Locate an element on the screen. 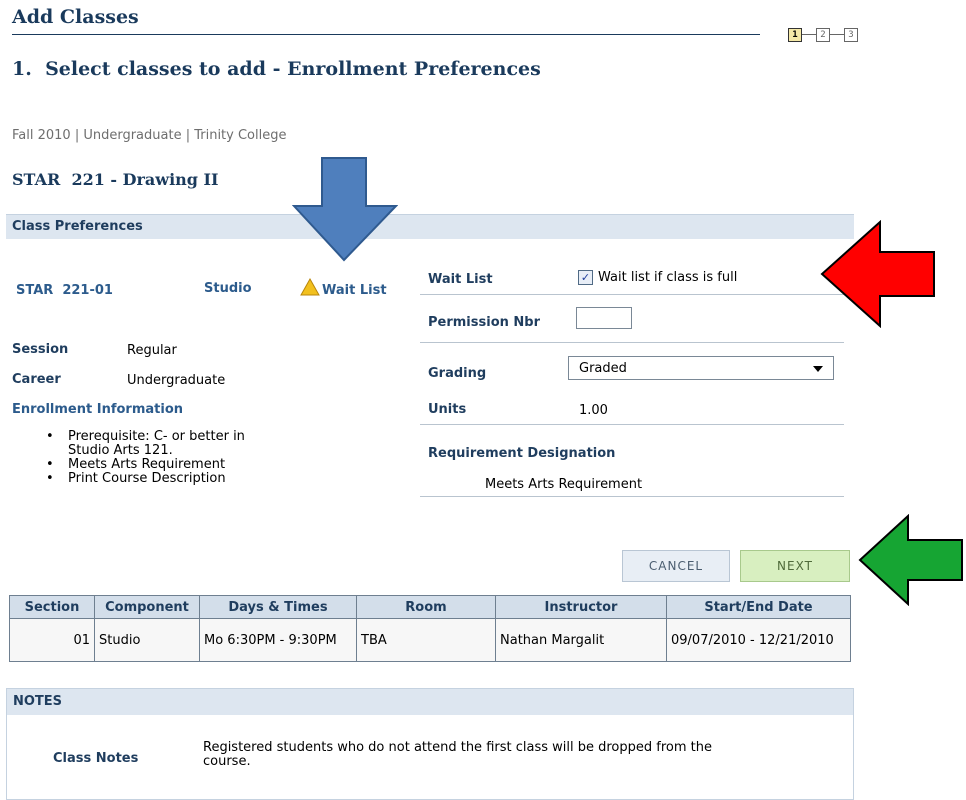 This screenshot has width=966, height=800. units-label: Units is located at coordinates (447, 409).